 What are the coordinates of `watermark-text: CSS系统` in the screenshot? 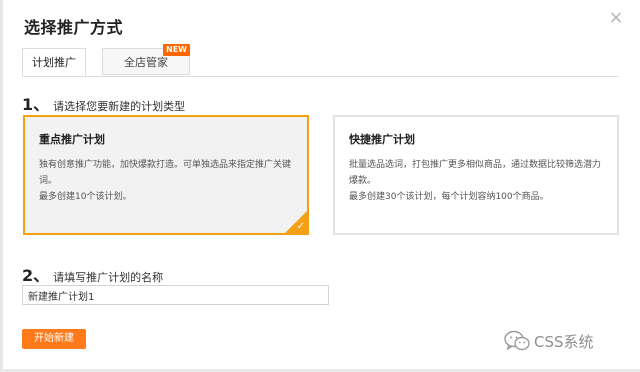 It's located at (564, 341).